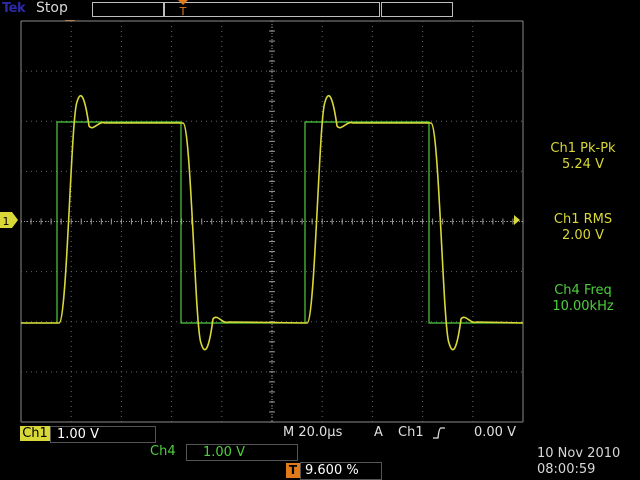 Image resolution: width=640 pixels, height=480 pixels. What do you see at coordinates (583, 306) in the screenshot?
I see `measurement-3-value: 10.00kHz` at bounding box center [583, 306].